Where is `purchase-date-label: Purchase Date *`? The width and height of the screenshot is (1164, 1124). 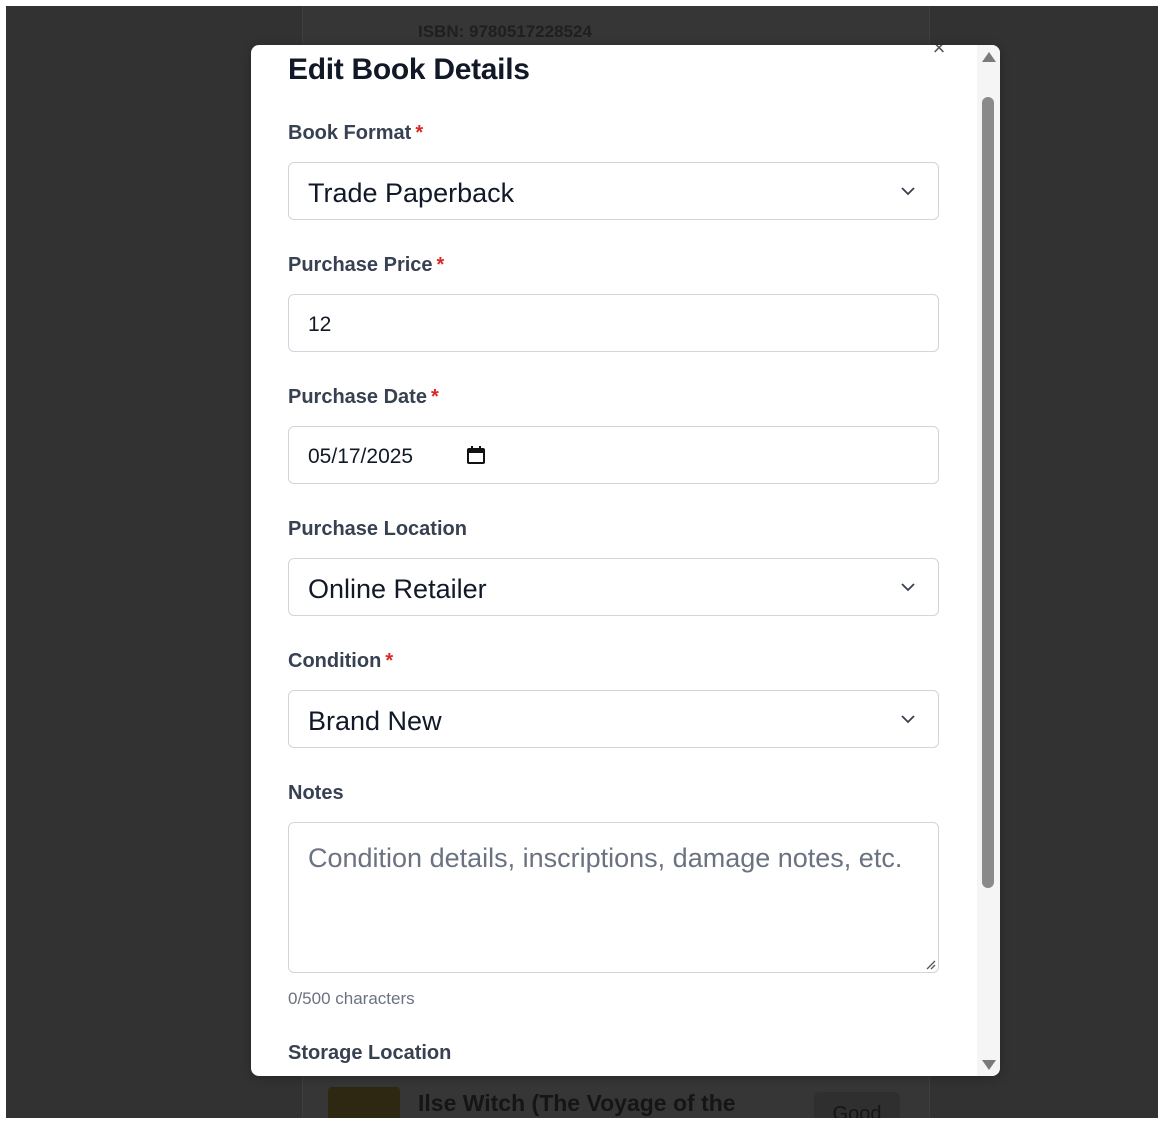
purchase-date-label: Purchase Date * is located at coordinates (363, 397).